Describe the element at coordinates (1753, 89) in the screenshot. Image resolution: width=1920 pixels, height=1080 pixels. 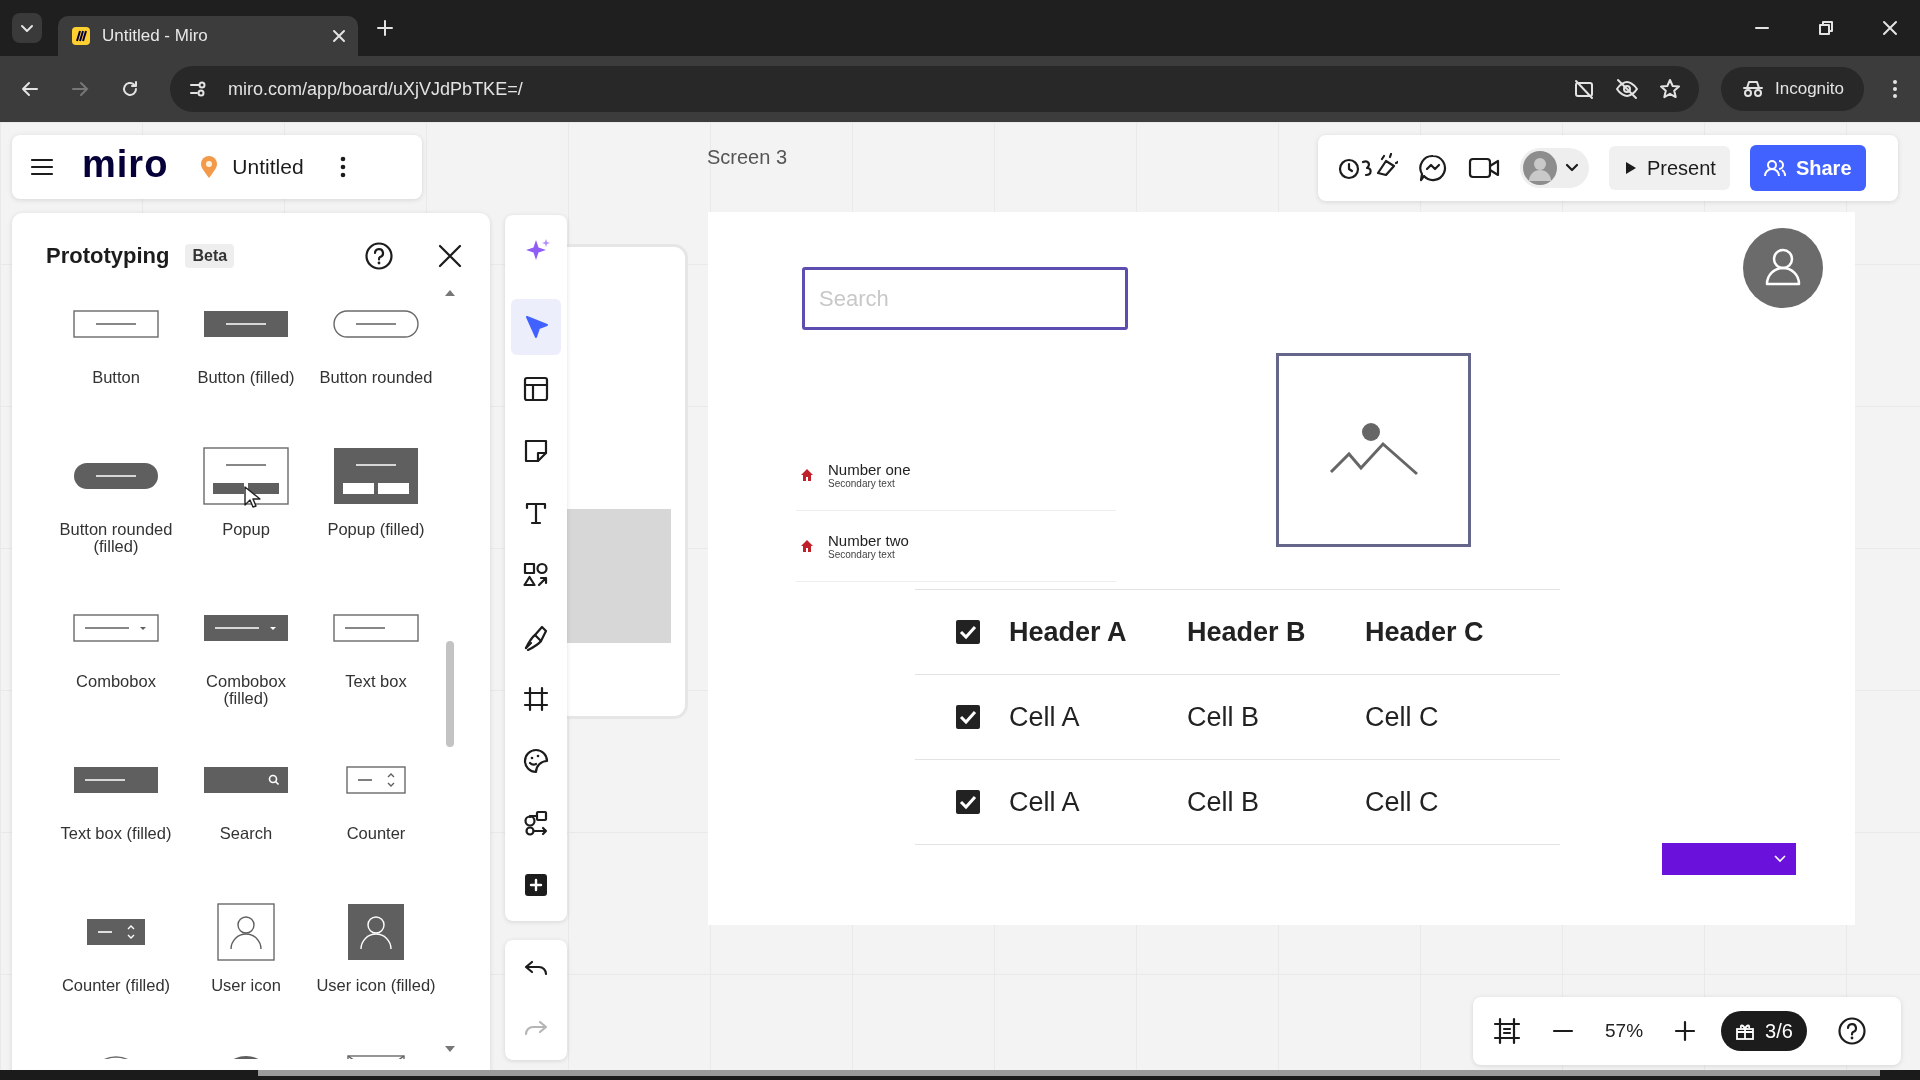
I see `incognito-icon` at that location.